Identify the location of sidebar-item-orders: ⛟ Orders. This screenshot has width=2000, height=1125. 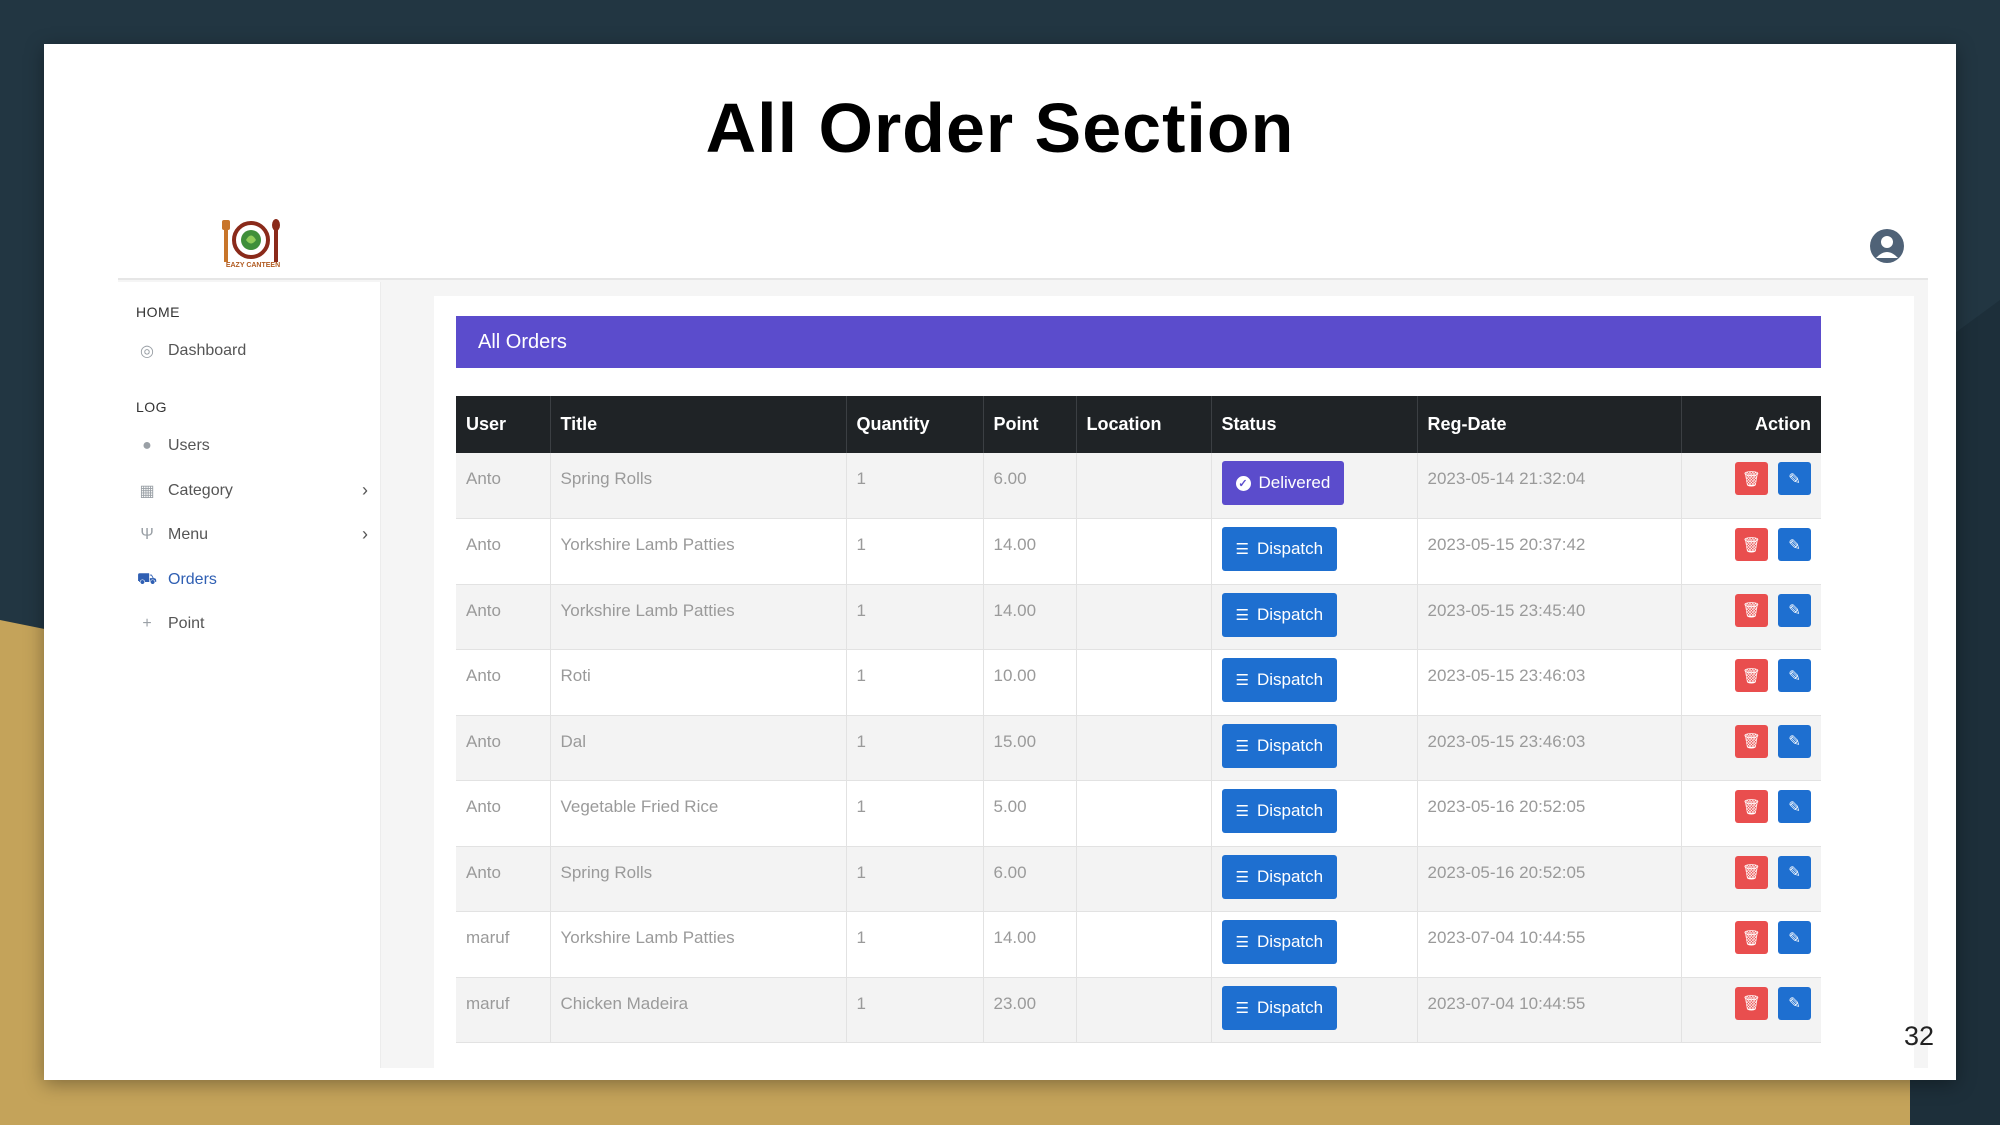
(252, 580).